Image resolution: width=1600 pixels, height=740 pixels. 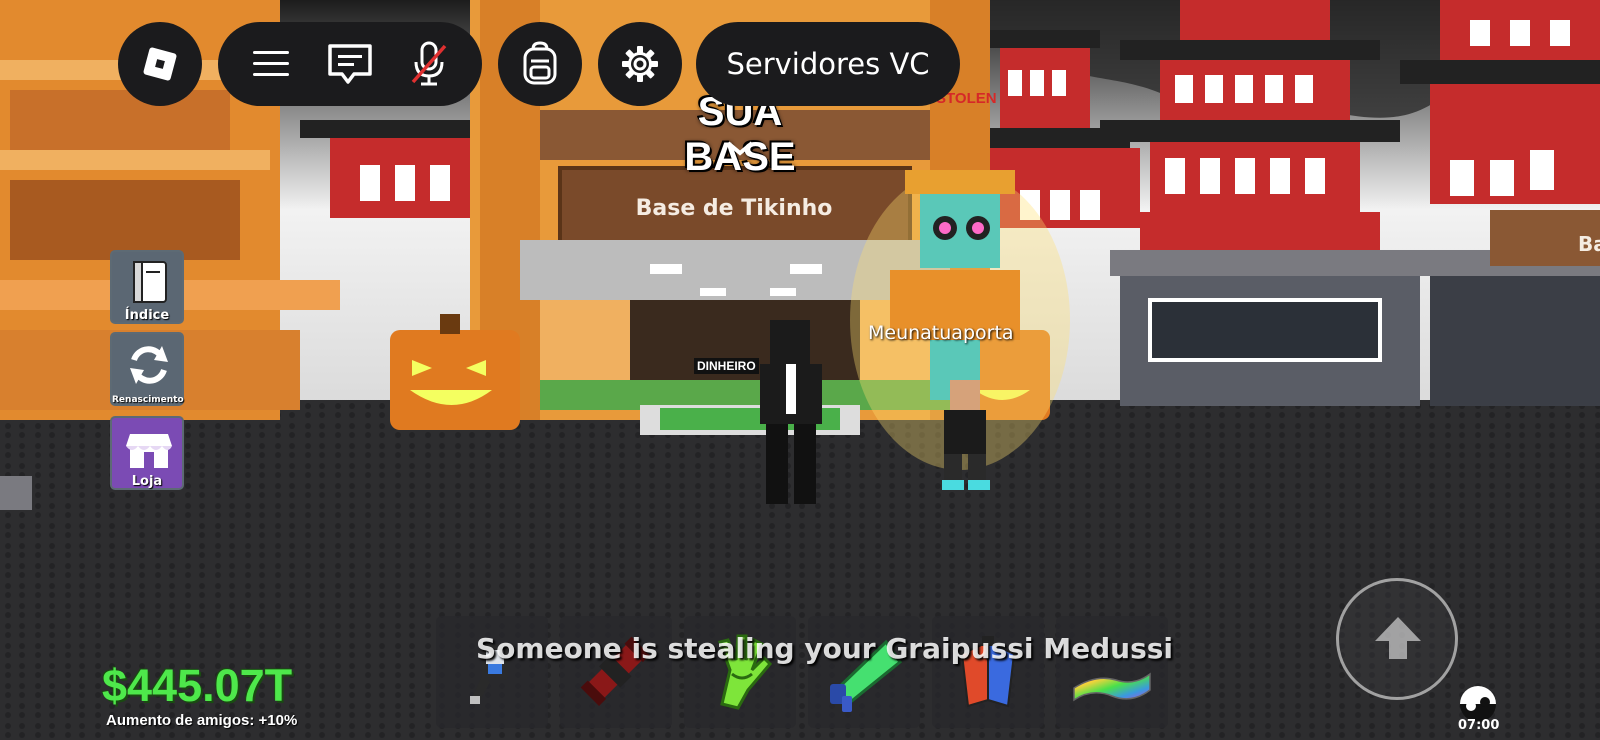 I want to click on shop-button: Loja, so click(x=147, y=453).